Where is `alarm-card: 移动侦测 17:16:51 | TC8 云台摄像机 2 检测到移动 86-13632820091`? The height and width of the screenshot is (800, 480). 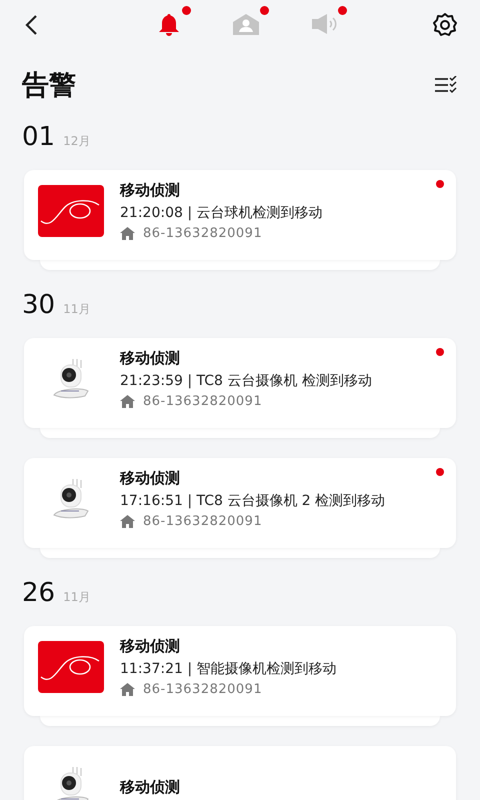 alarm-card: 移动侦测 17:16:51 | TC8 云台摄像机 2 检测到移动 86-13632820091 is located at coordinates (240, 503).